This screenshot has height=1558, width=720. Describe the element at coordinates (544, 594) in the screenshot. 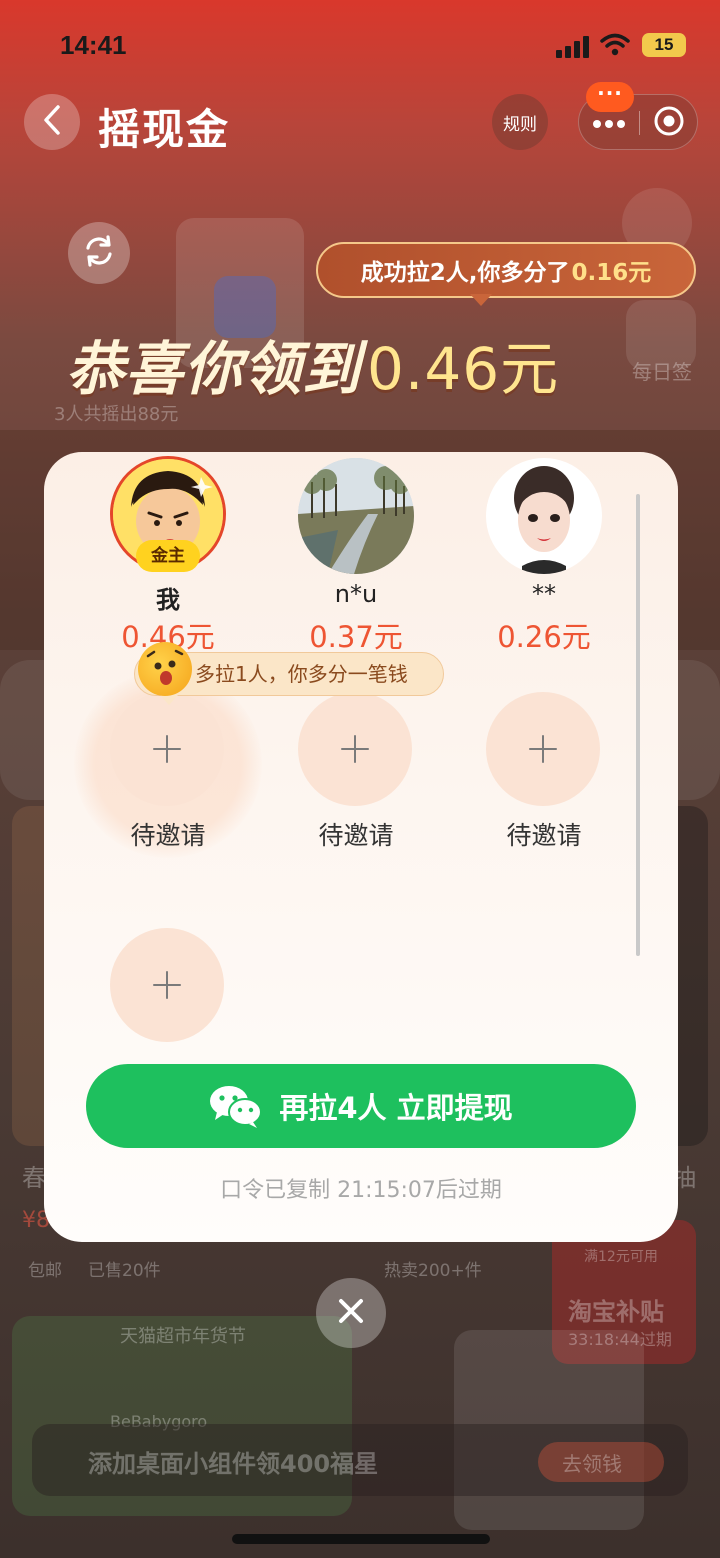

I see `member-name: **` at that location.